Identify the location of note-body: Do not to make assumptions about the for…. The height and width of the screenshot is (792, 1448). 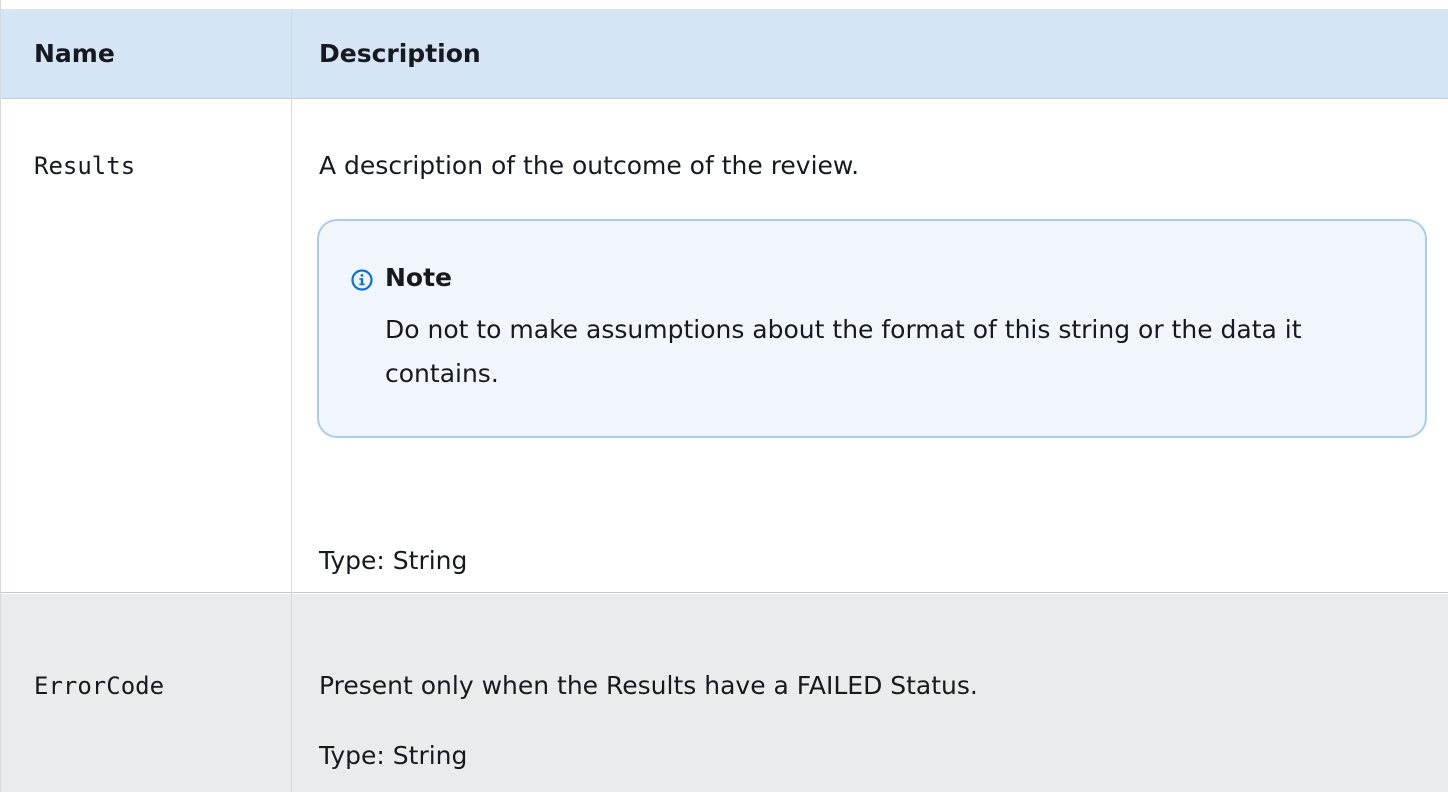
(843, 351).